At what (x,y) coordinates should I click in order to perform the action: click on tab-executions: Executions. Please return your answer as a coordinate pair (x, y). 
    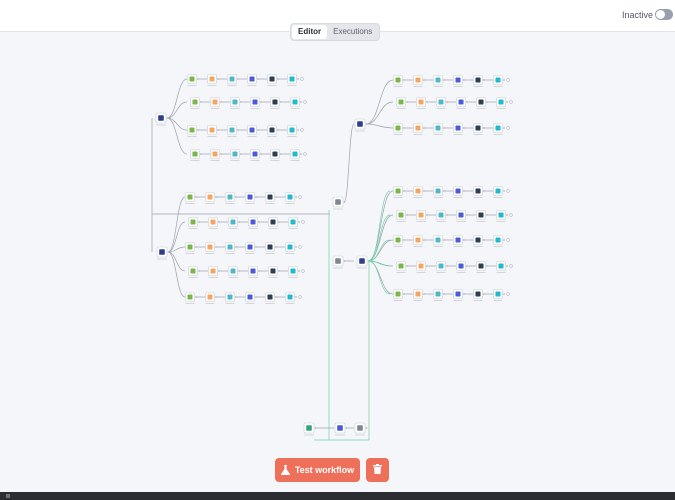
    Looking at the image, I should click on (352, 32).